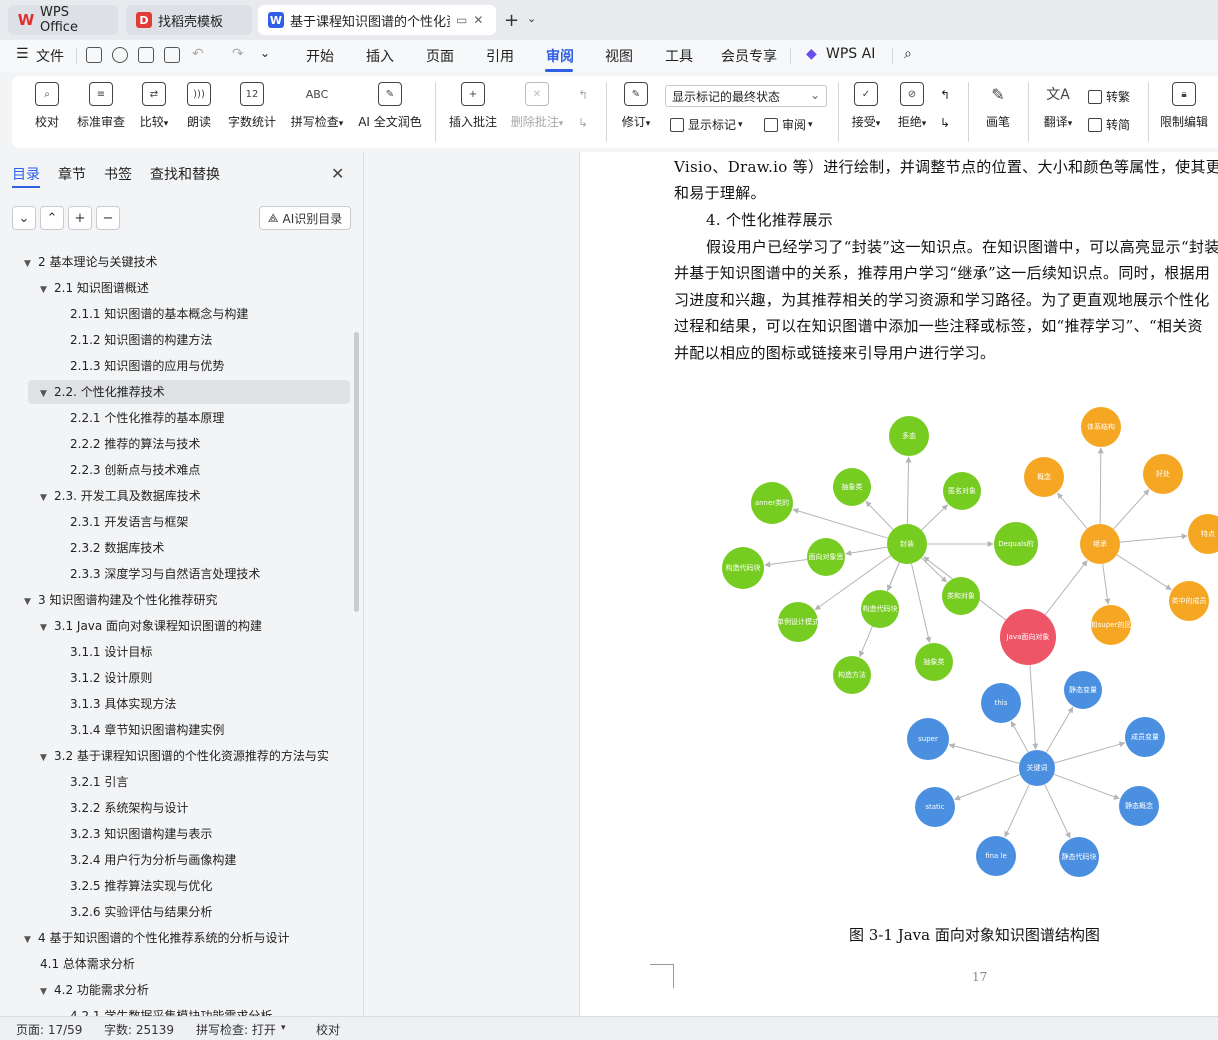  I want to click on toc-item: 3.2.3 知识图谱构建与表示, so click(165, 834).